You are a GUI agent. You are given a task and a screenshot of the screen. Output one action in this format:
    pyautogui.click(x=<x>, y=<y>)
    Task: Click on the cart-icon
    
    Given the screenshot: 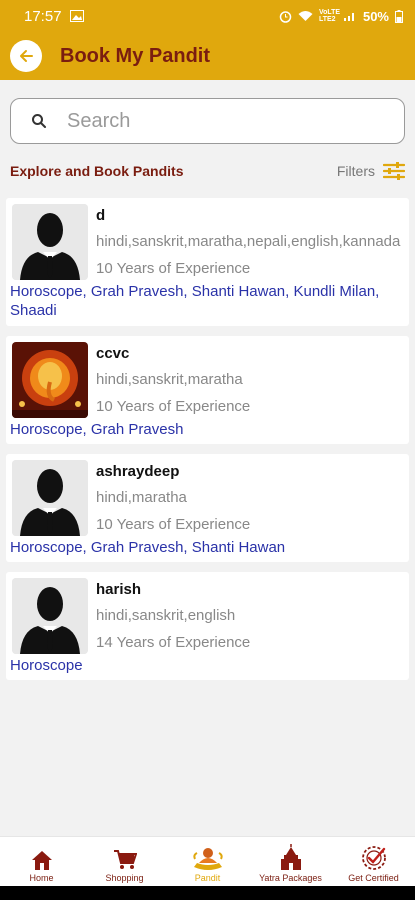 What is the action you would take?
    pyautogui.click(x=125, y=859)
    